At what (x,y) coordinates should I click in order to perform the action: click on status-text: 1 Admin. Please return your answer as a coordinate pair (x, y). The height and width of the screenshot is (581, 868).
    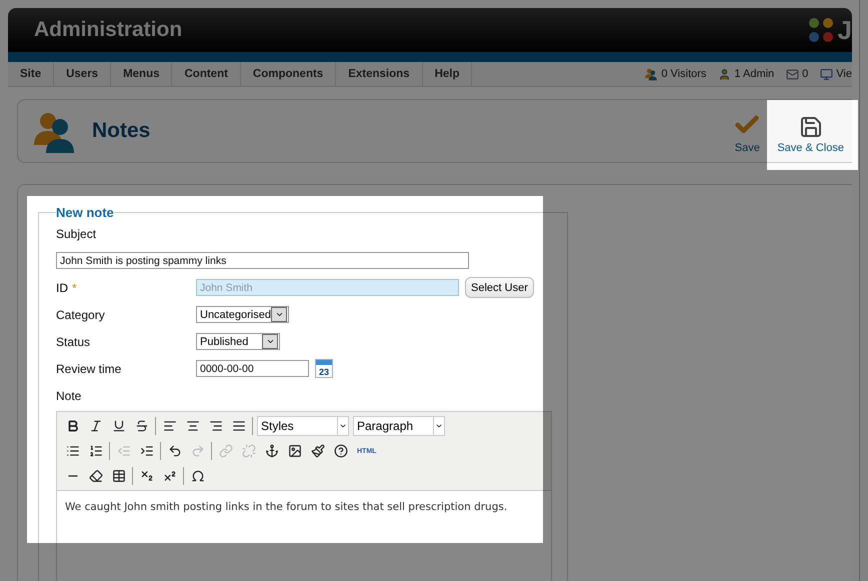
    Looking at the image, I should click on (754, 74).